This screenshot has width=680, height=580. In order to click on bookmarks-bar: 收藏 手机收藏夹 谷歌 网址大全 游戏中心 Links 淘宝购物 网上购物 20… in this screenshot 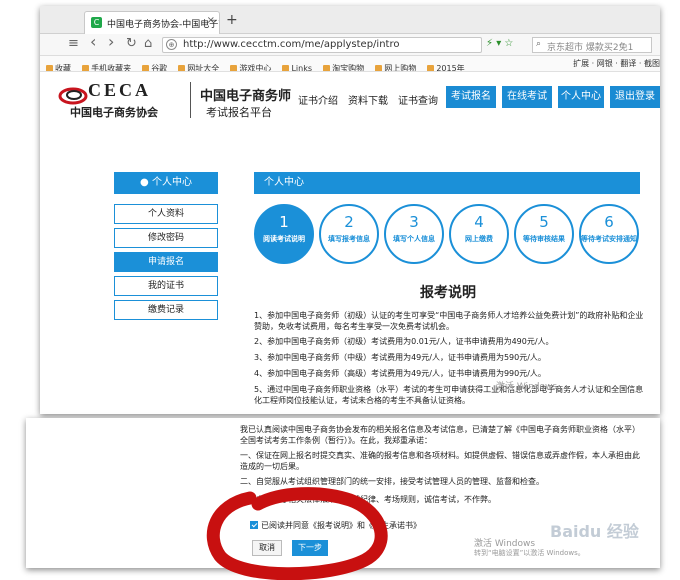, I will do `click(350, 64)`.